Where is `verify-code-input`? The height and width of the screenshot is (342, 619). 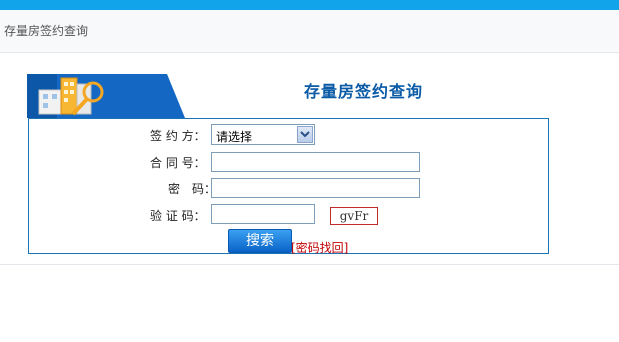 verify-code-input is located at coordinates (263, 214).